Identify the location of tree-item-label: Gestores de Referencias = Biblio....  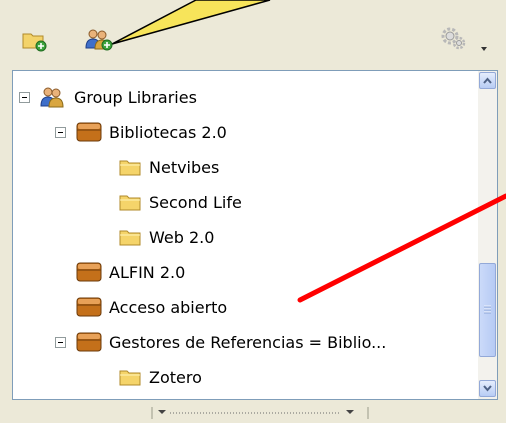
(248, 342).